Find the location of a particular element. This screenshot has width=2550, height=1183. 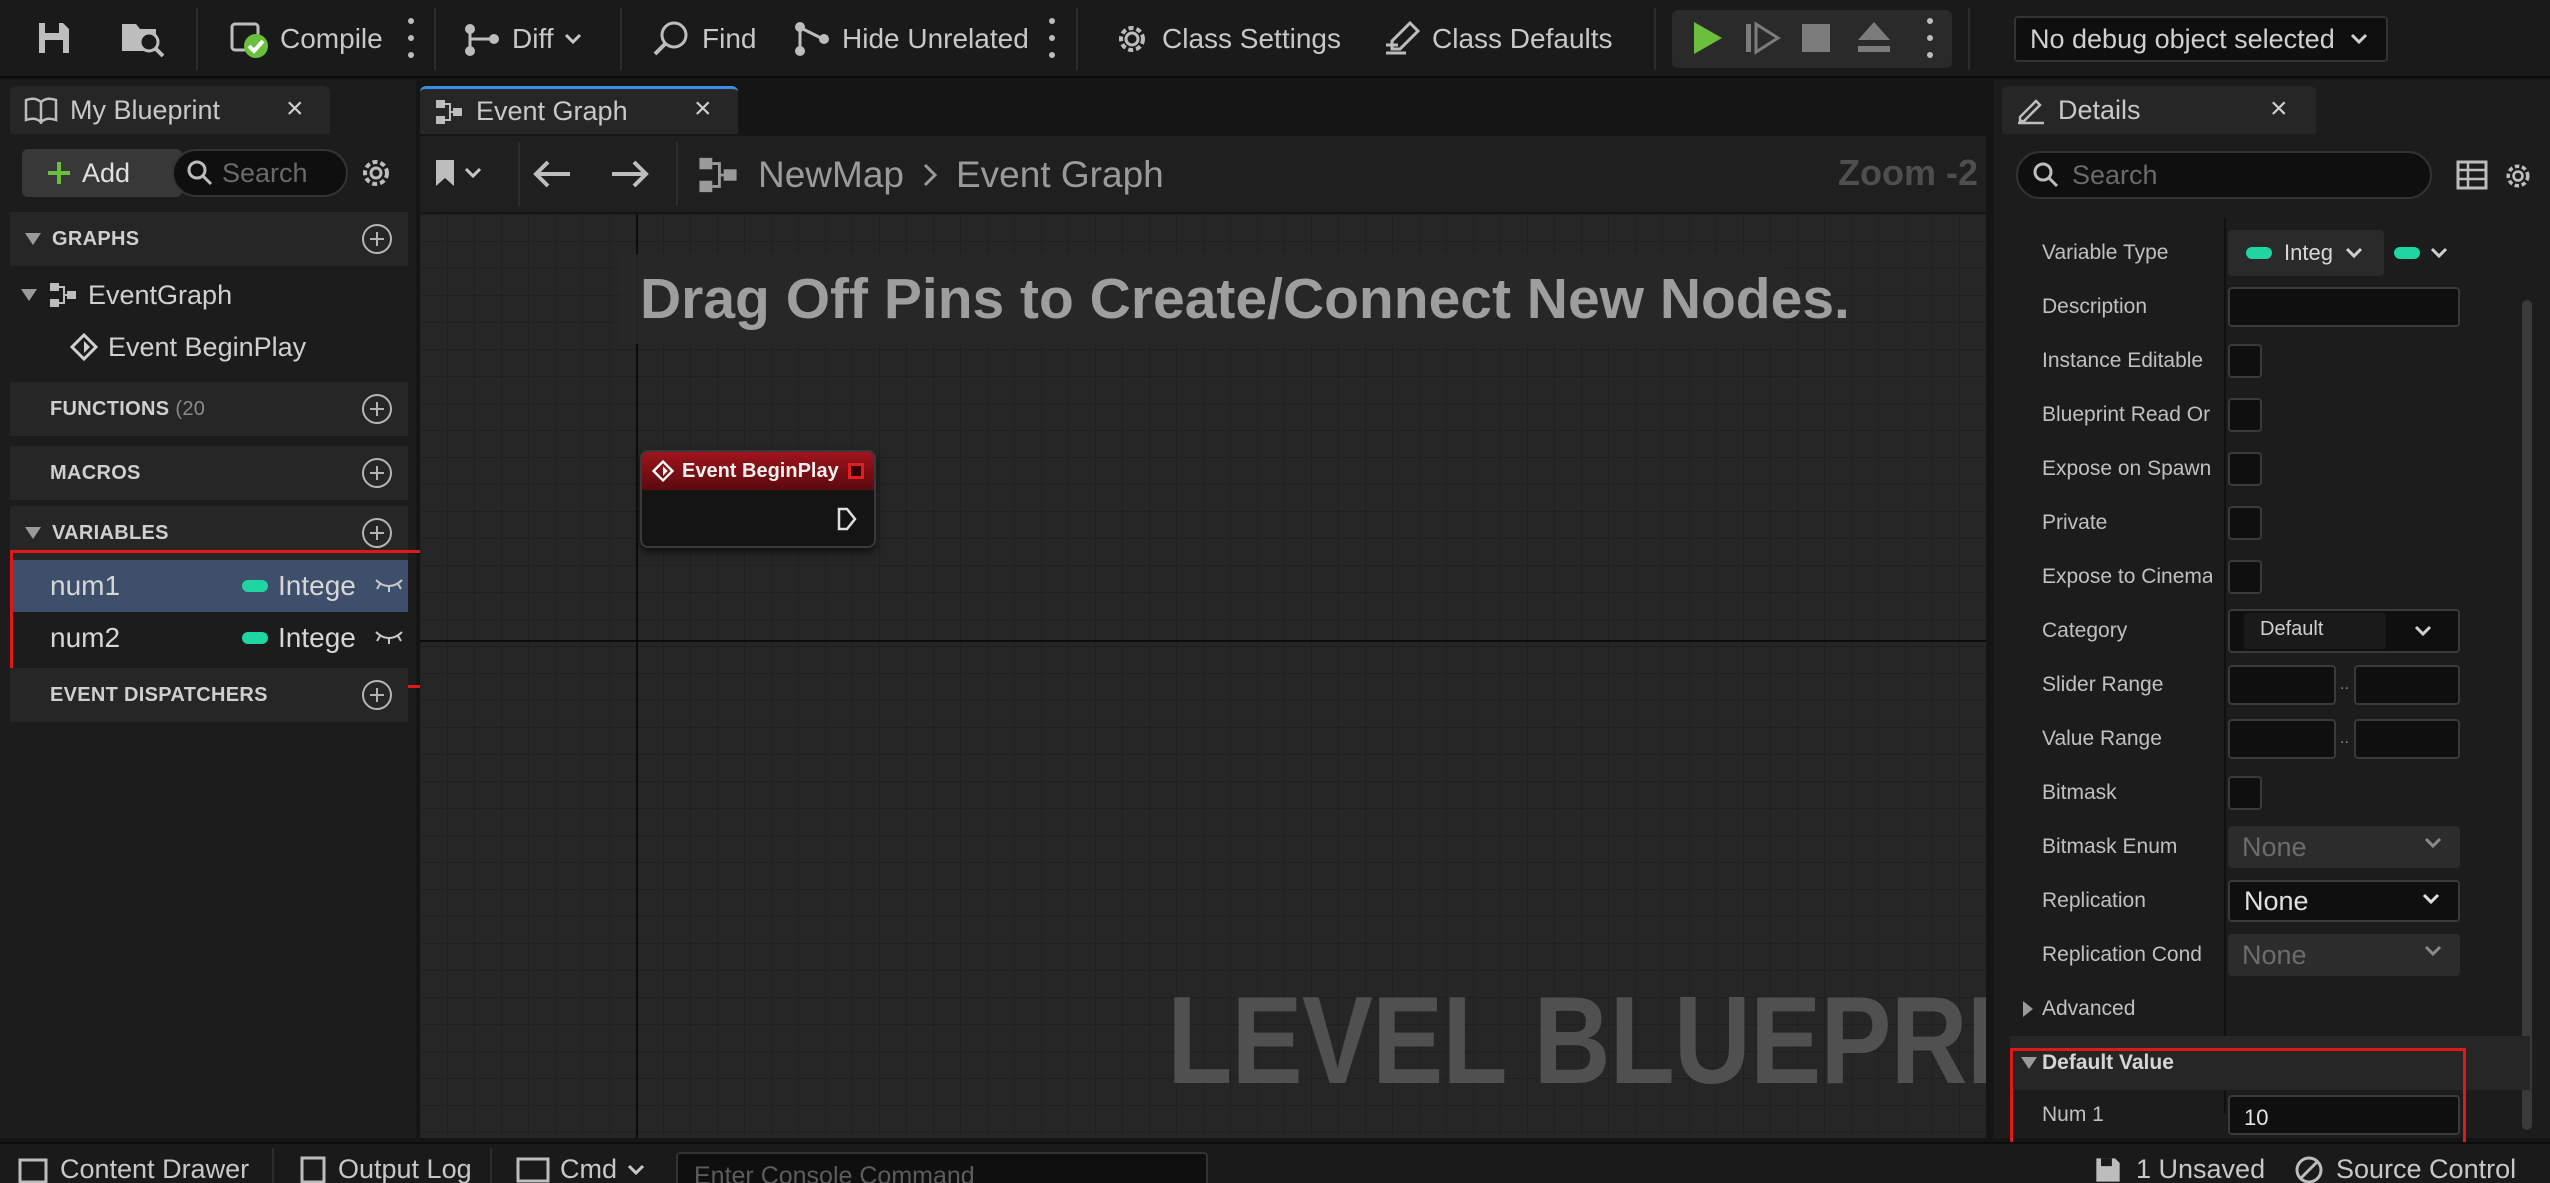

section-graphs: GRAPHS is located at coordinates (209, 239).